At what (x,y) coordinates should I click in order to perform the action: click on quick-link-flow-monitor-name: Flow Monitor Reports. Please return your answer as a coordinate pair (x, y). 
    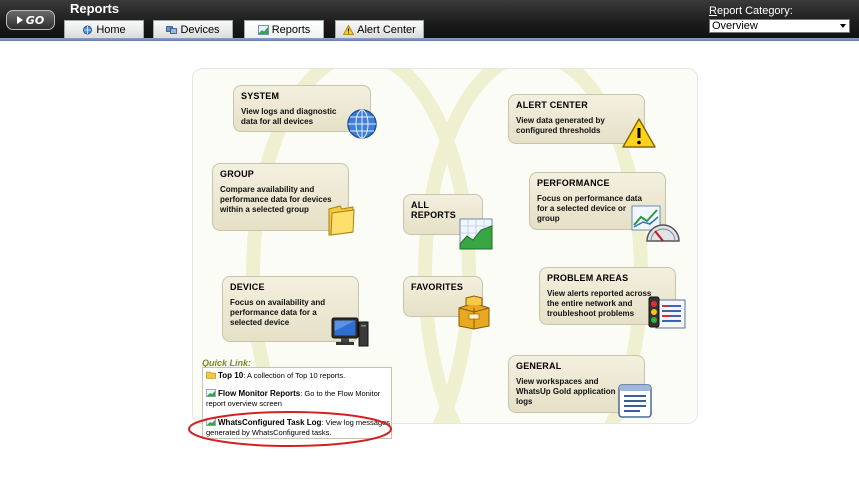
    Looking at the image, I should click on (259, 393).